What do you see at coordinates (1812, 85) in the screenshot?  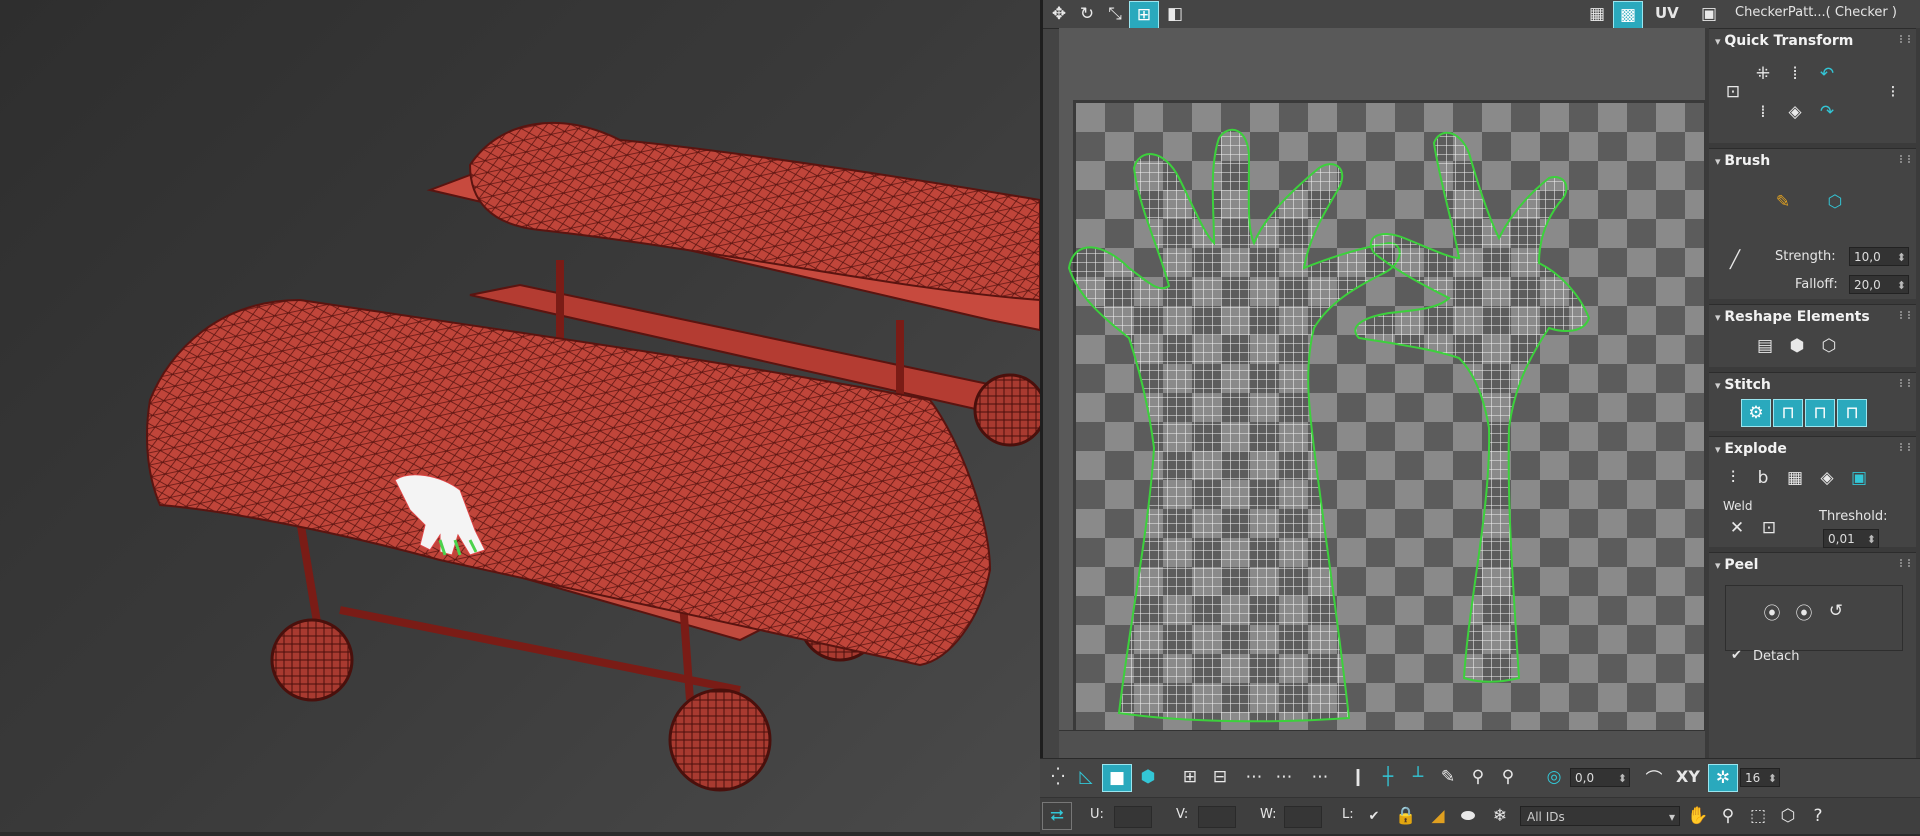 I see `rollout-quick-transform: Quick Transform ⊡ ⁜ ⦙ ↶ ⁞ ◈ ↷ ⁝` at bounding box center [1812, 85].